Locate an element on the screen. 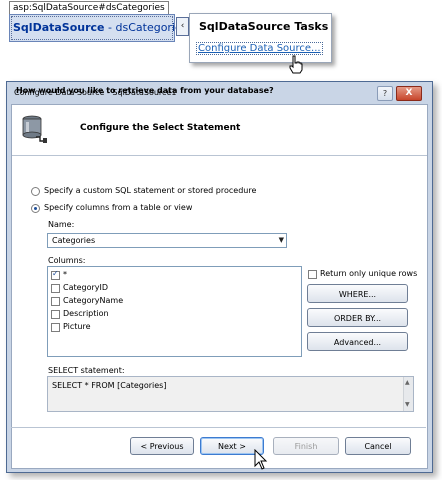 The image size is (442, 480). column-label: Picture is located at coordinates (77, 326).